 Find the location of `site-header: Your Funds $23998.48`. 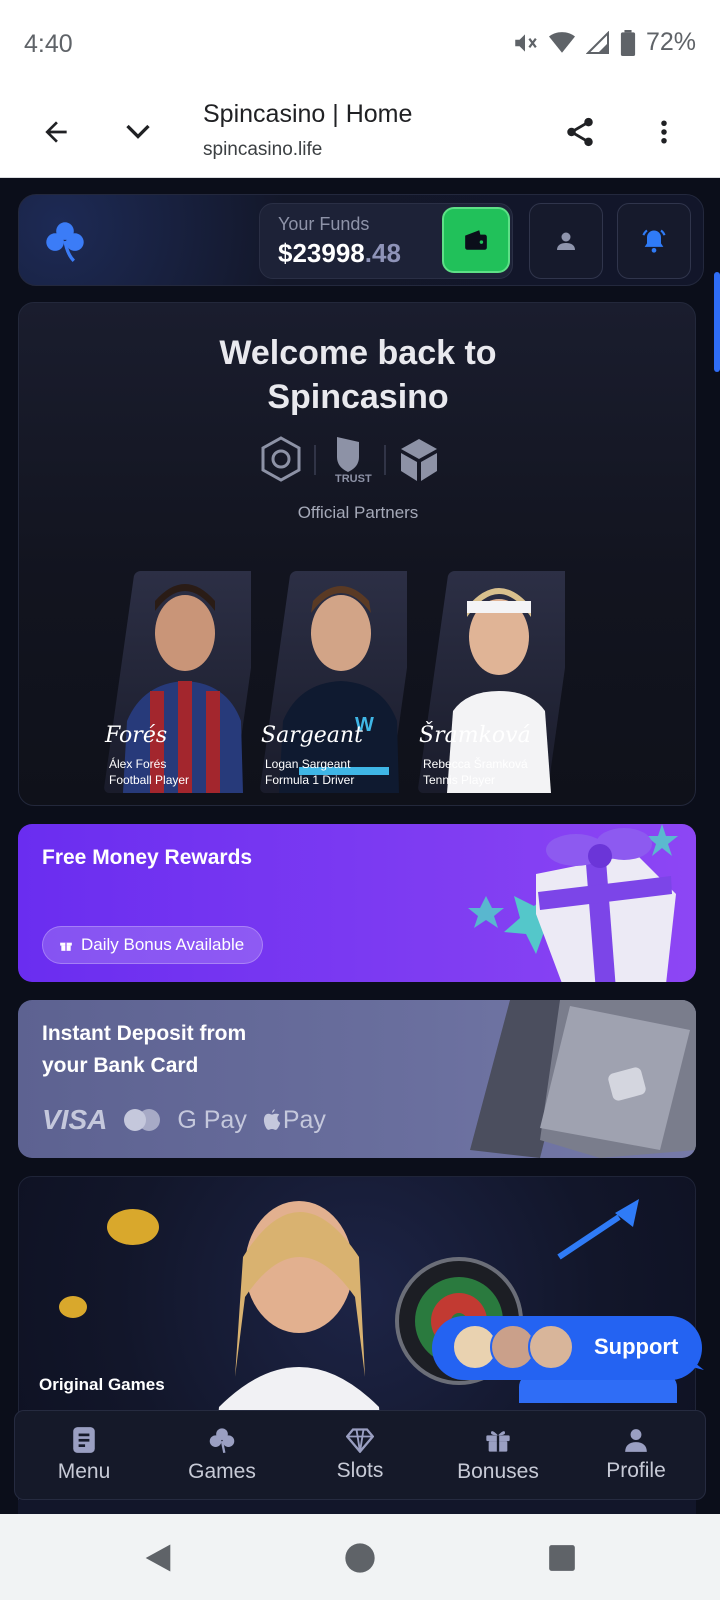

site-header: Your Funds $23998.48 is located at coordinates (361, 240).